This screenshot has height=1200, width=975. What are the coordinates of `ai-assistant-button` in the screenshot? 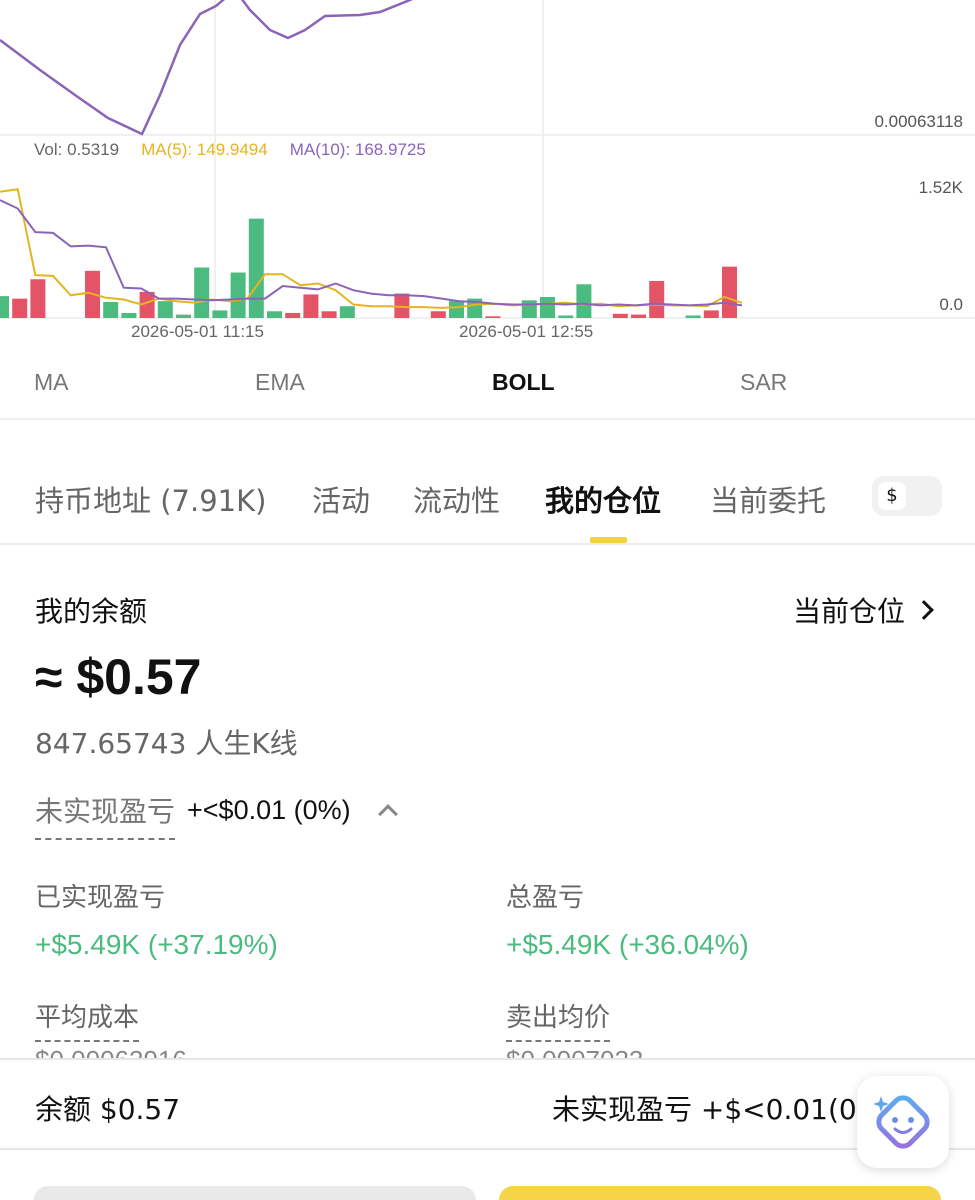 It's located at (903, 1122).